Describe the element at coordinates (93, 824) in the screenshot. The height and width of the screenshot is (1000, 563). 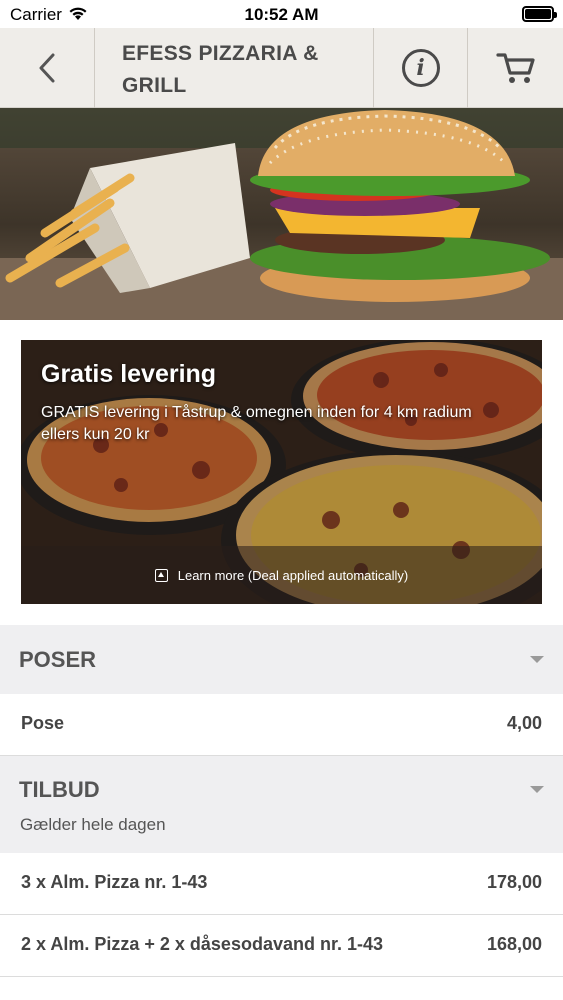
I see `section-subtitle: Gælder hele dagen` at that location.